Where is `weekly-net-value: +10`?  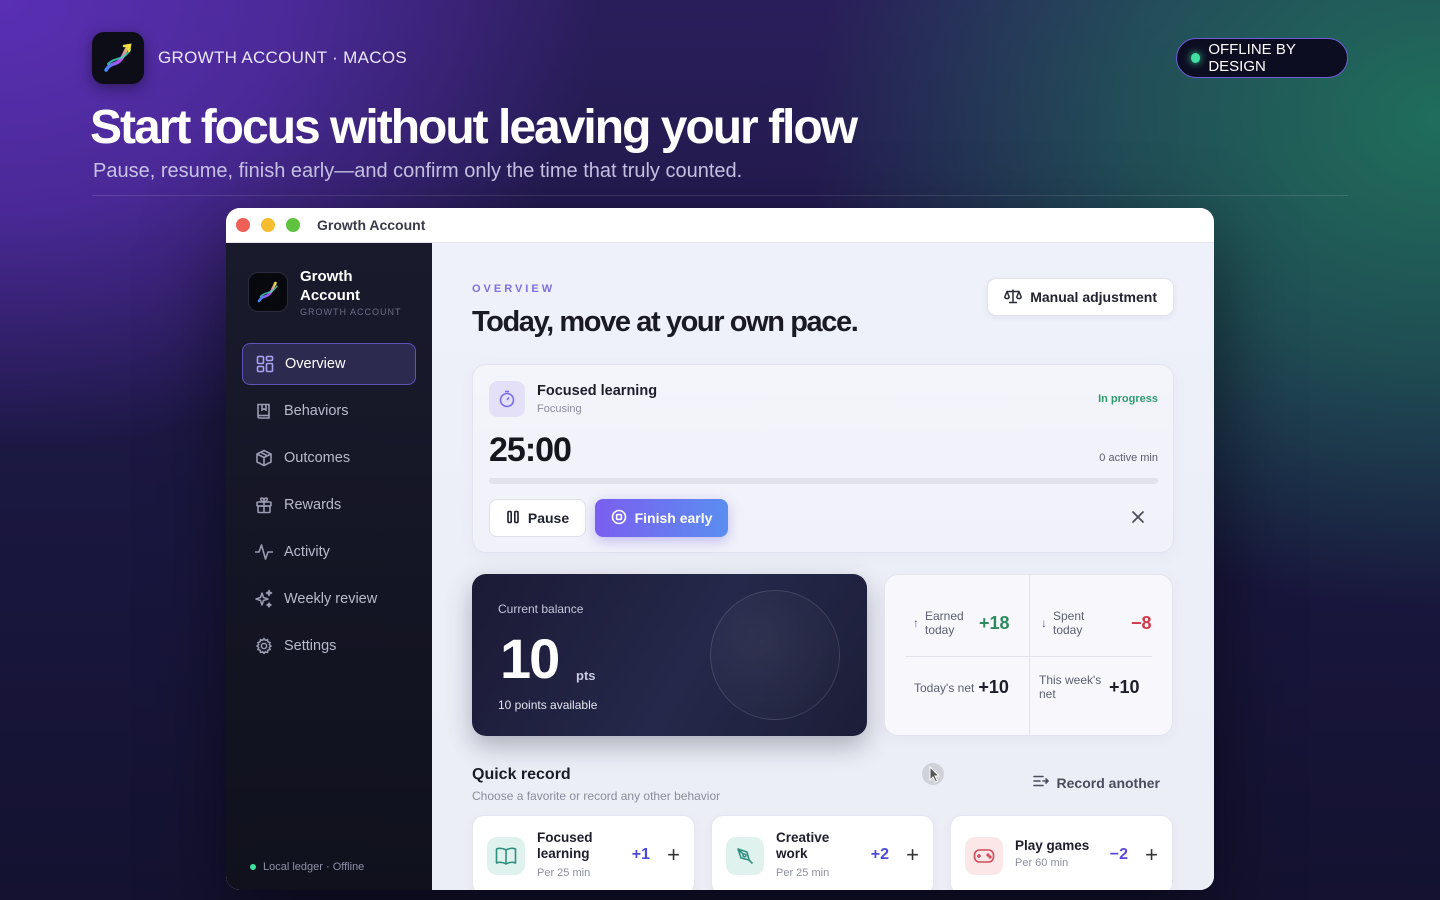
weekly-net-value: +10 is located at coordinates (1124, 686).